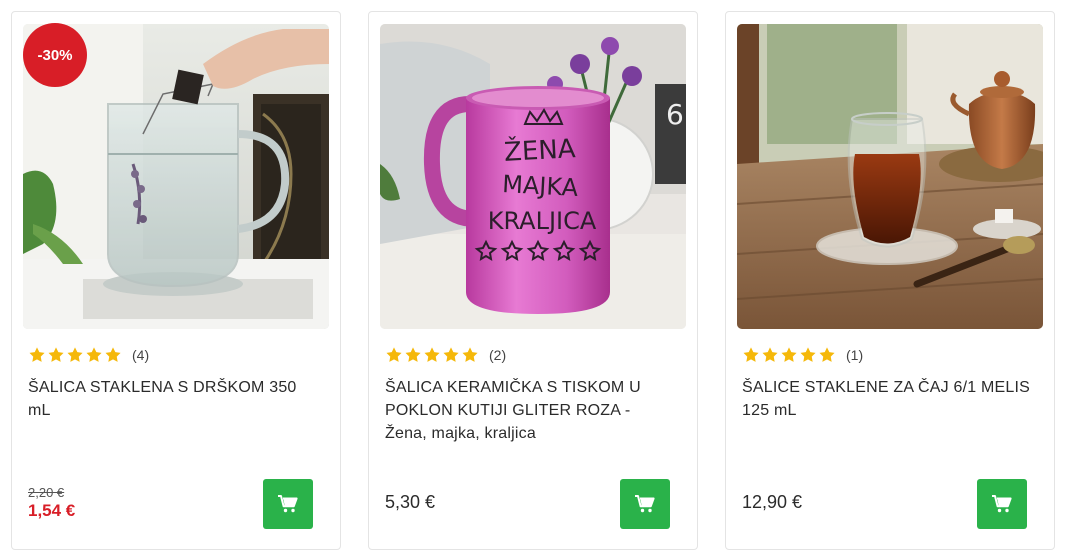  I want to click on rating: (4), so click(88, 355).